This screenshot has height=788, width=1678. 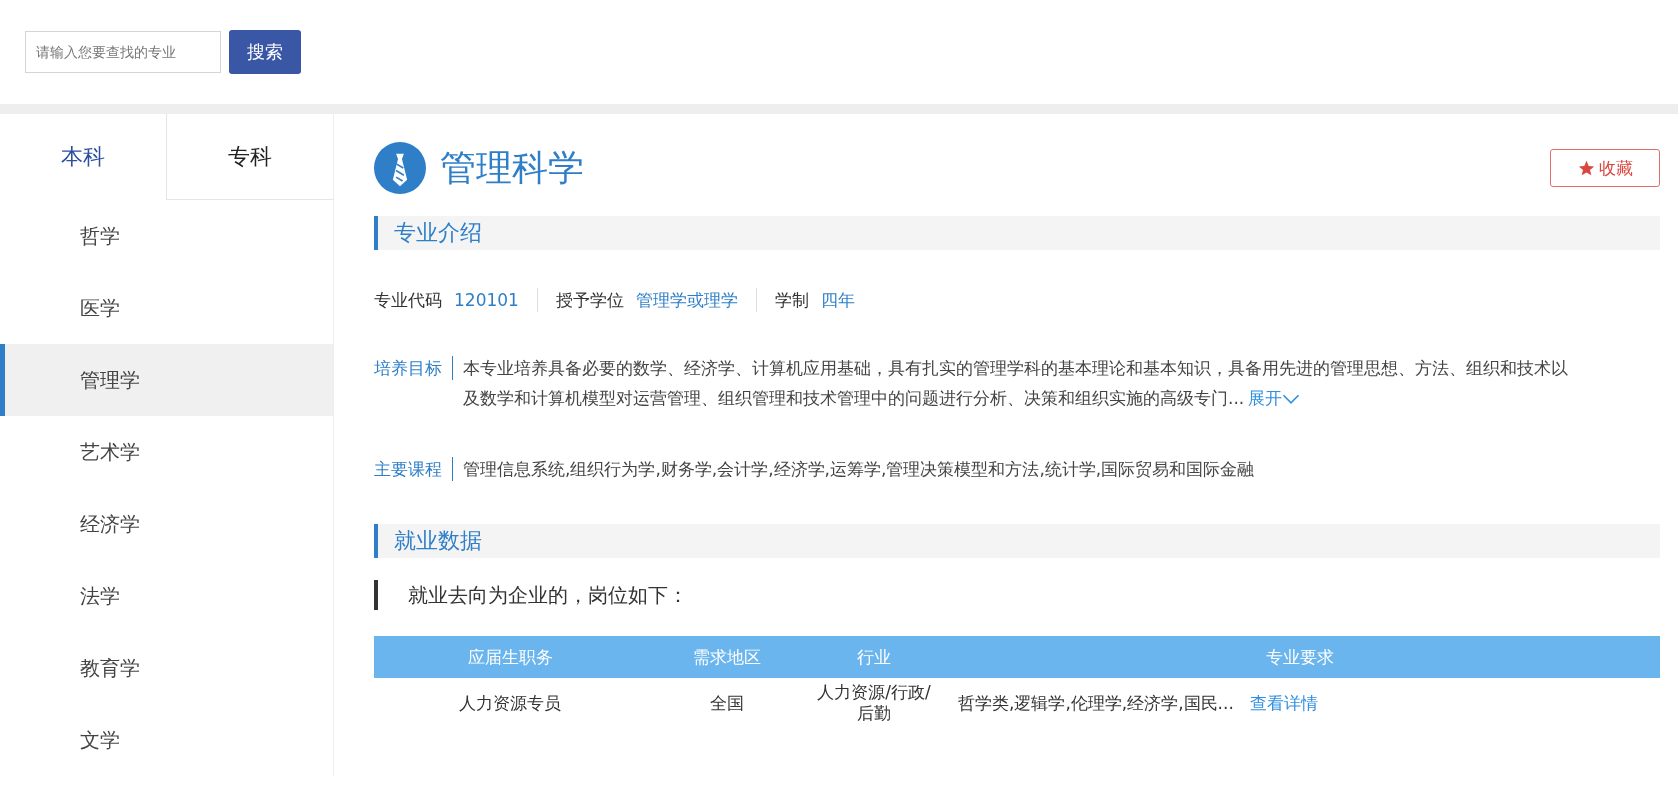 What do you see at coordinates (1300, 657) in the screenshot?
I see `column-header: 专业要求` at bounding box center [1300, 657].